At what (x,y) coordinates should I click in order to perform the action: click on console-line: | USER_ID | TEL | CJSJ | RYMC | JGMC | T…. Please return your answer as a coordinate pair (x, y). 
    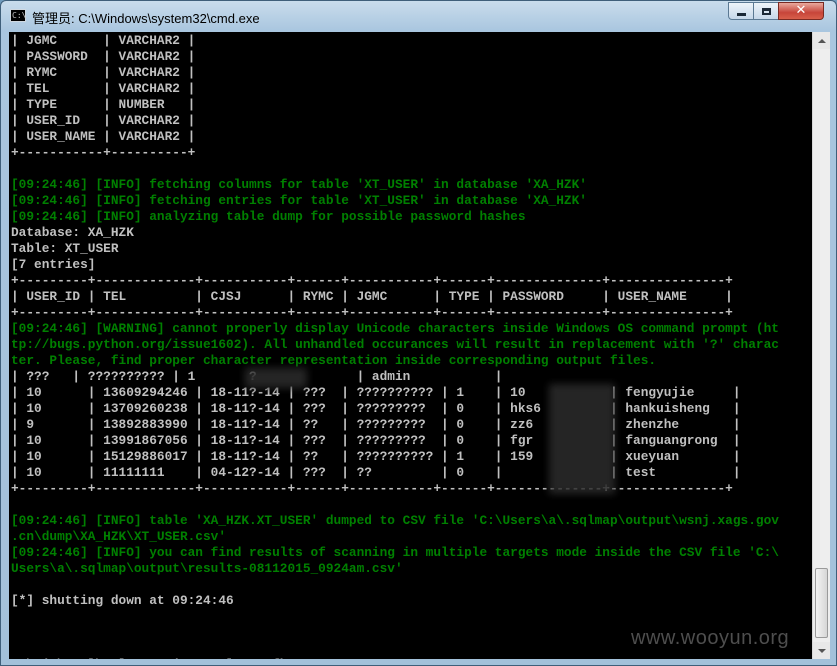
    Looking at the image, I should click on (372, 296).